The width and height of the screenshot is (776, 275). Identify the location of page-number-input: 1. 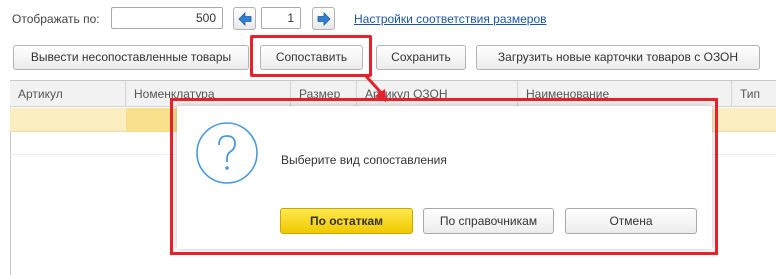
(281, 18).